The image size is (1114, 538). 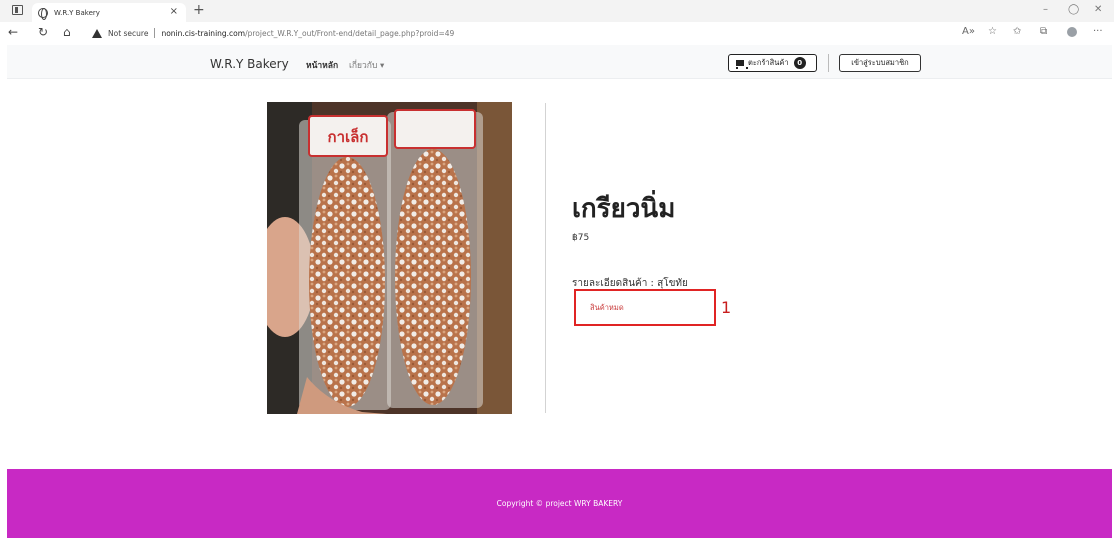 What do you see at coordinates (77, 12) in the screenshot?
I see `tab-title: W.R.Y Bakery` at bounding box center [77, 12].